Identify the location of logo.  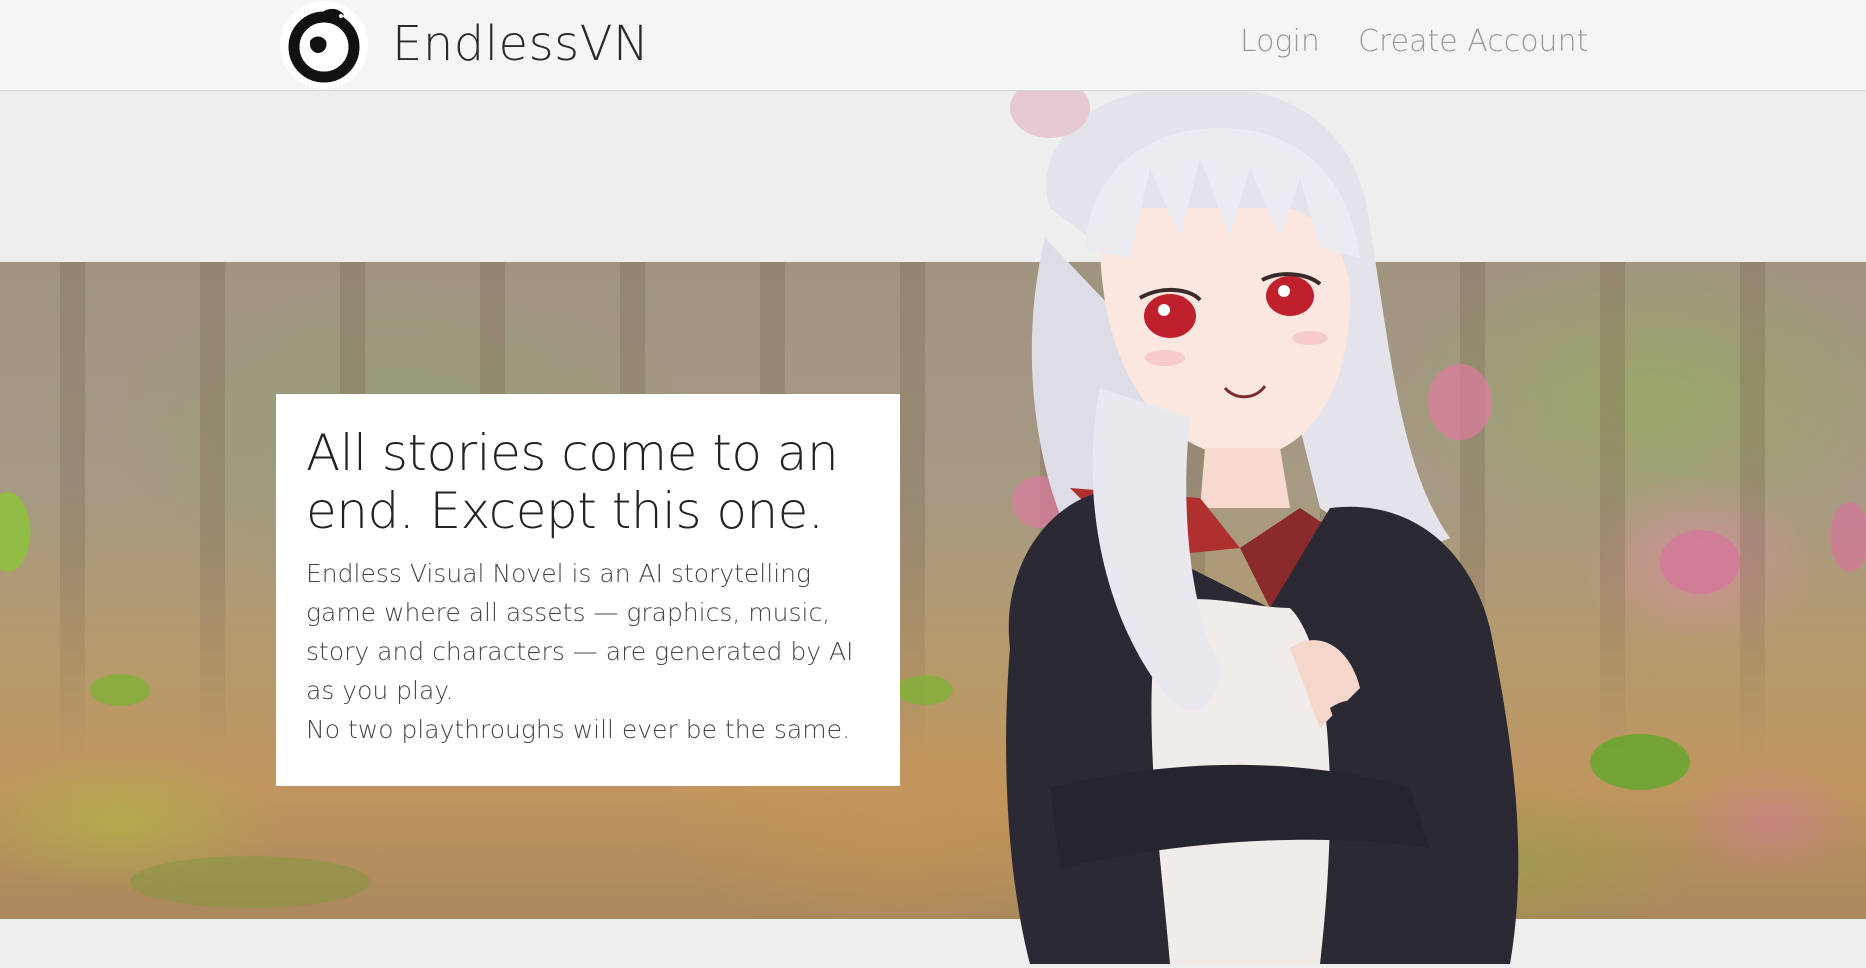
(324, 45).